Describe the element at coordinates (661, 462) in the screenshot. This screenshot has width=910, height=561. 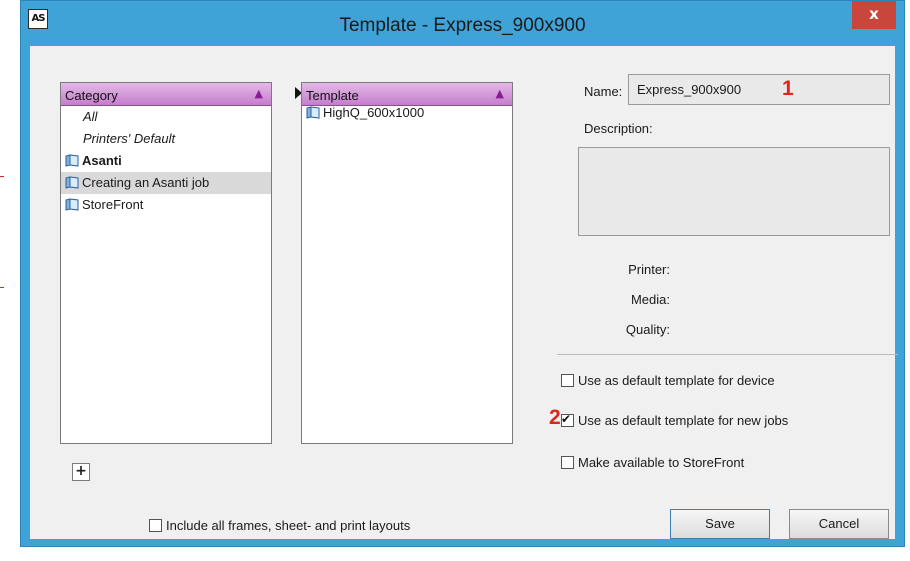
I see `storefront-label: Make available to StoreFront` at that location.